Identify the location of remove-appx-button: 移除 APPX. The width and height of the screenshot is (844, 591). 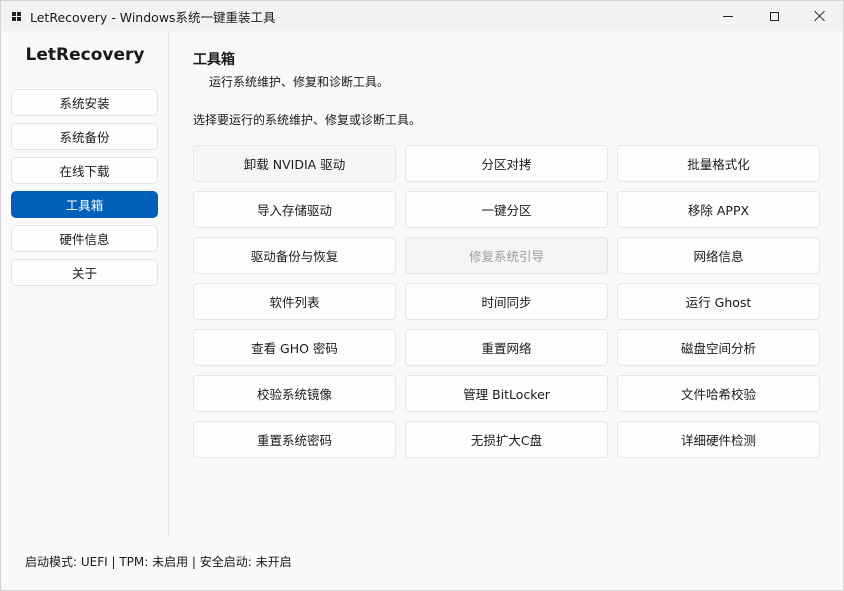
(718, 209).